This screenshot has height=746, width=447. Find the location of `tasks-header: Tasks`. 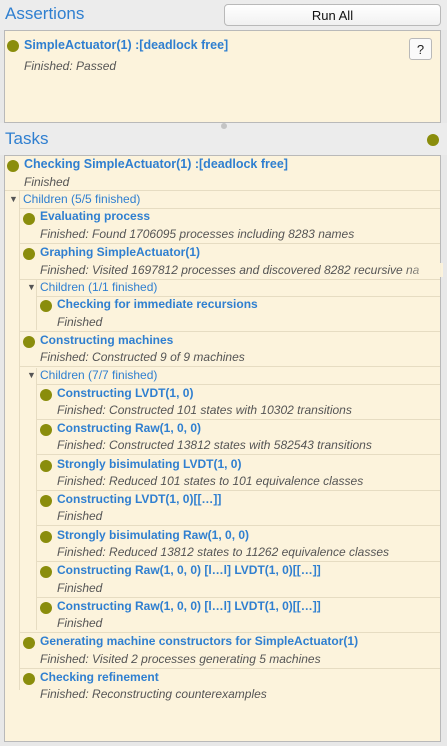

tasks-header: Tasks is located at coordinates (223, 139).